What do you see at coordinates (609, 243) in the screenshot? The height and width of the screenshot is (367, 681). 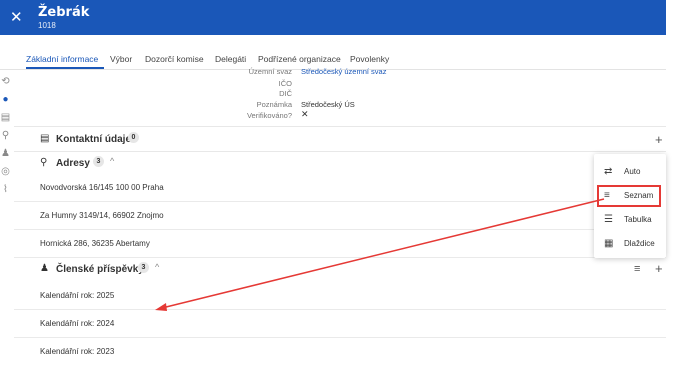 I see `grid-icon: ▦` at bounding box center [609, 243].